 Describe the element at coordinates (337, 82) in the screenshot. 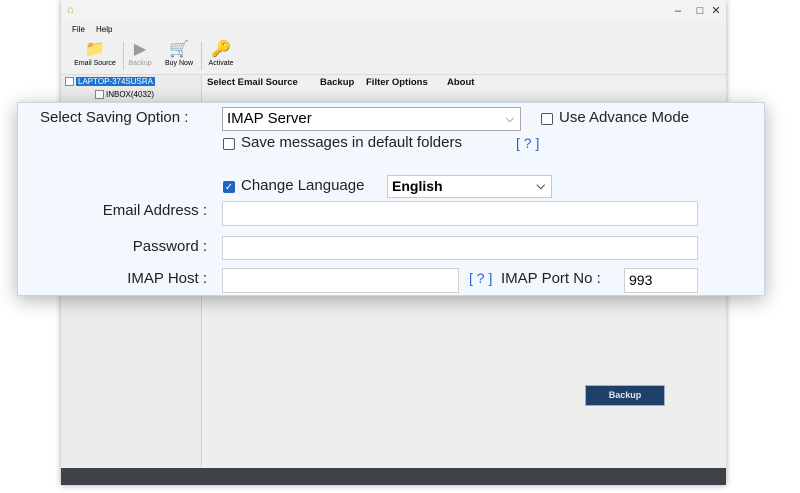

I see `tab-backup: Backup` at that location.